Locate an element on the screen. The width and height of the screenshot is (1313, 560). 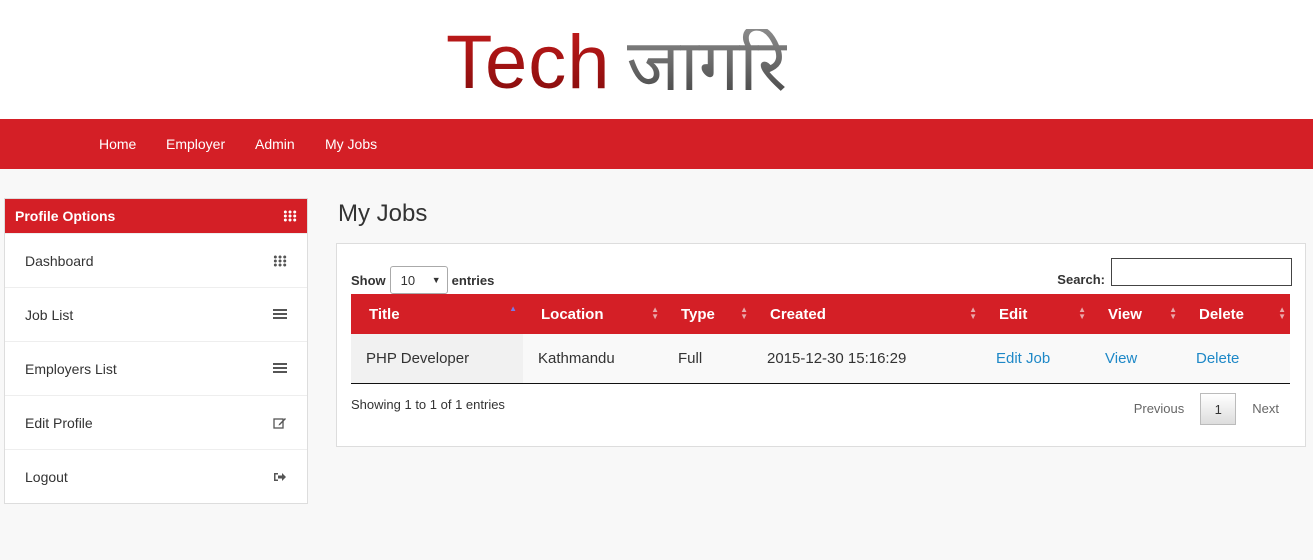
column-header-type: Type ▲ ▼ is located at coordinates (707, 314).